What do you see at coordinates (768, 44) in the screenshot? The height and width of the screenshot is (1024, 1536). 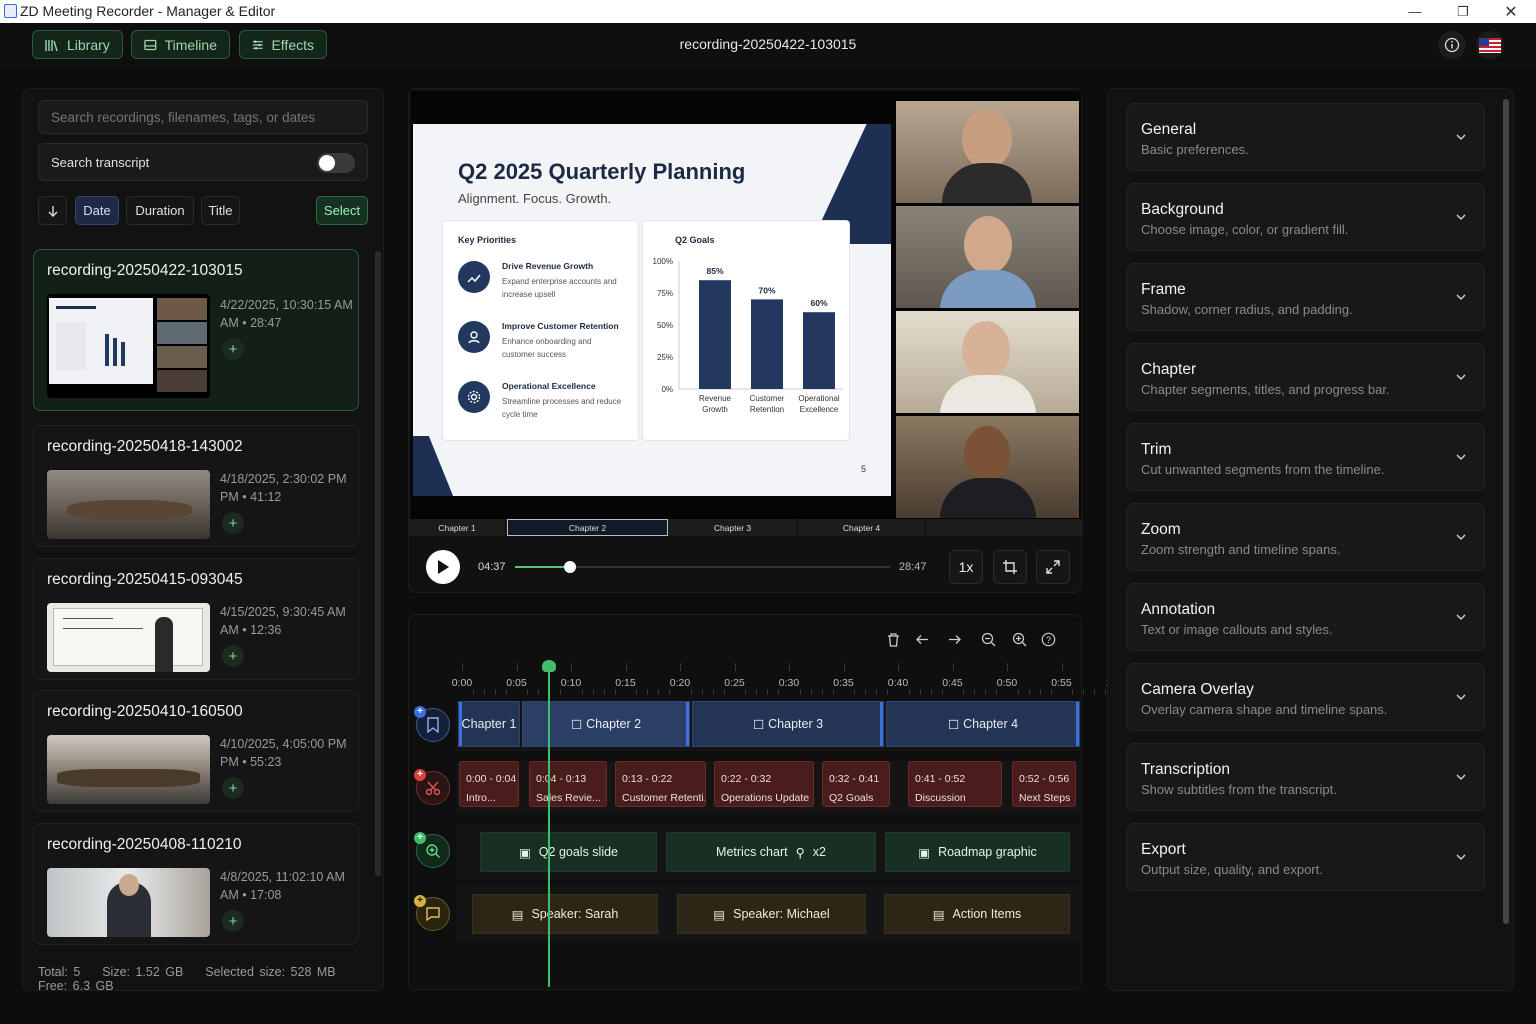 I see `document-title: recording-20250422-103015` at bounding box center [768, 44].